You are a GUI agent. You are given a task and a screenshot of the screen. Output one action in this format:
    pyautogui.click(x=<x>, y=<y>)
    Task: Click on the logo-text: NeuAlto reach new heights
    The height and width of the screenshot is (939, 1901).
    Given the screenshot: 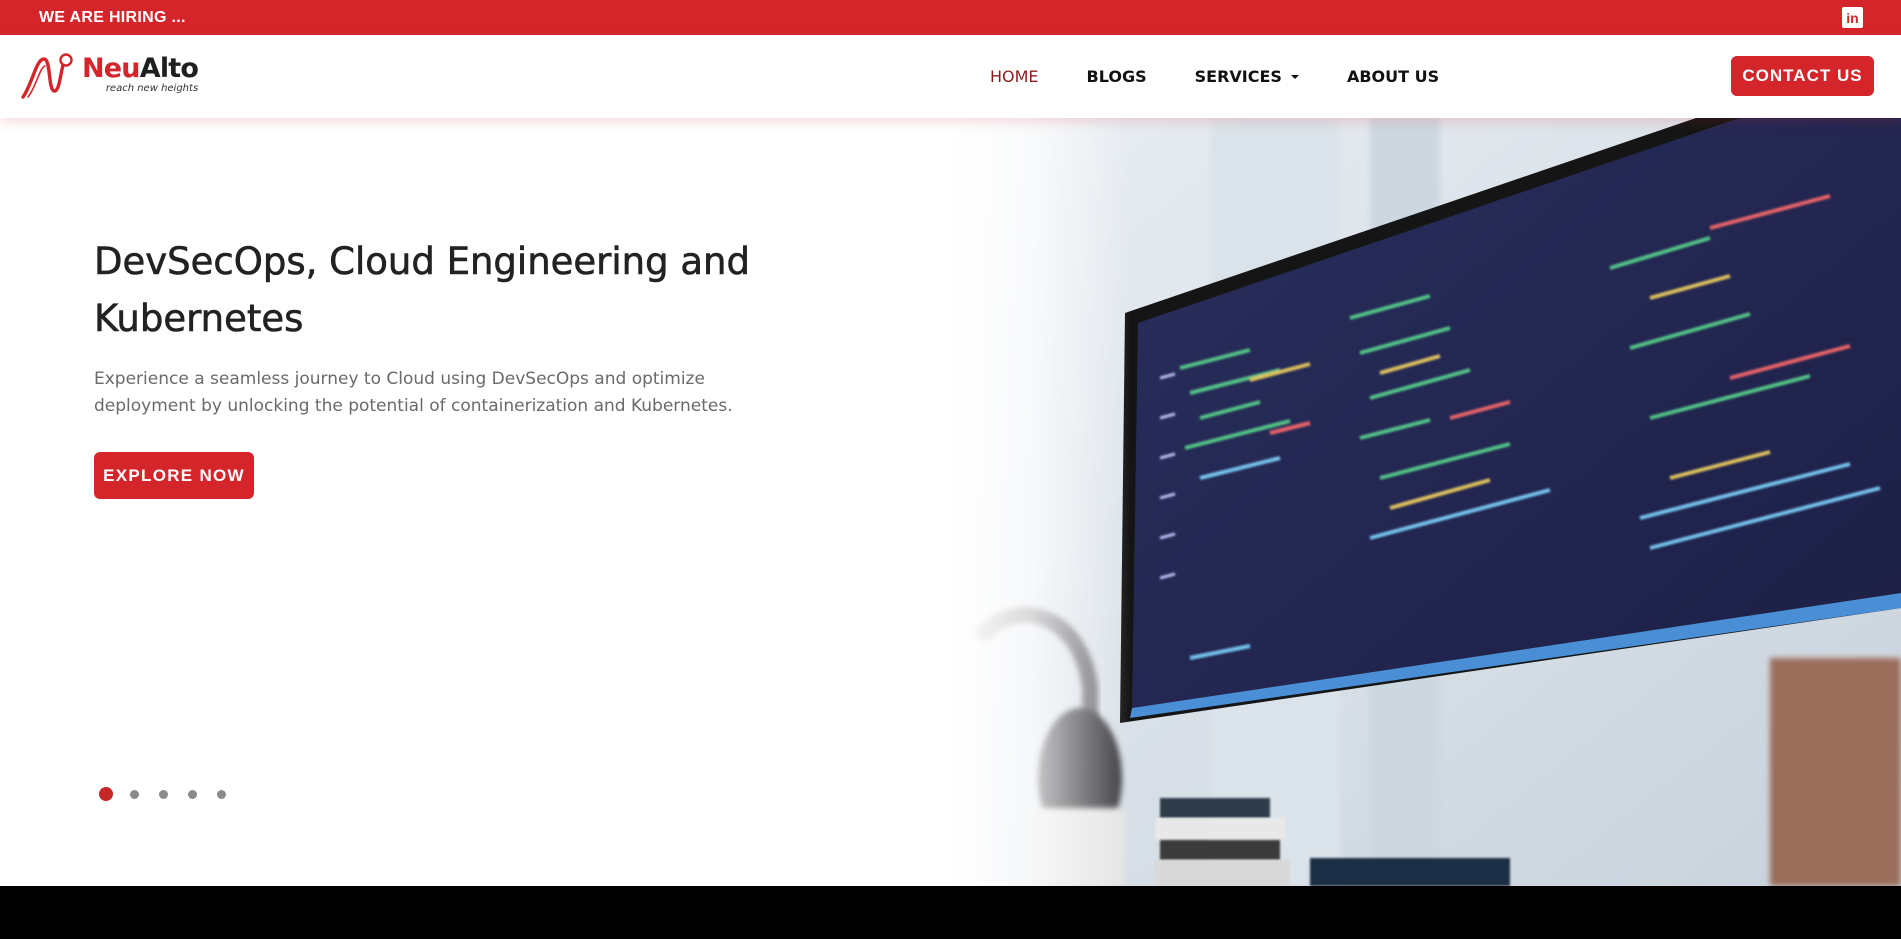 What is the action you would take?
    pyautogui.click(x=140, y=73)
    